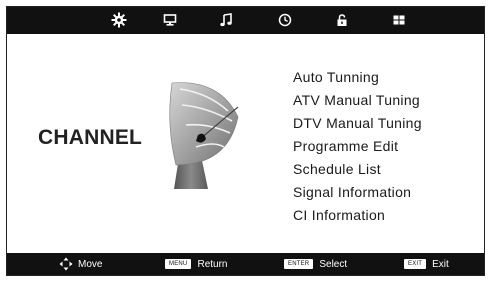 The width and height of the screenshot is (490, 282). I want to click on gear-icon, so click(119, 20).